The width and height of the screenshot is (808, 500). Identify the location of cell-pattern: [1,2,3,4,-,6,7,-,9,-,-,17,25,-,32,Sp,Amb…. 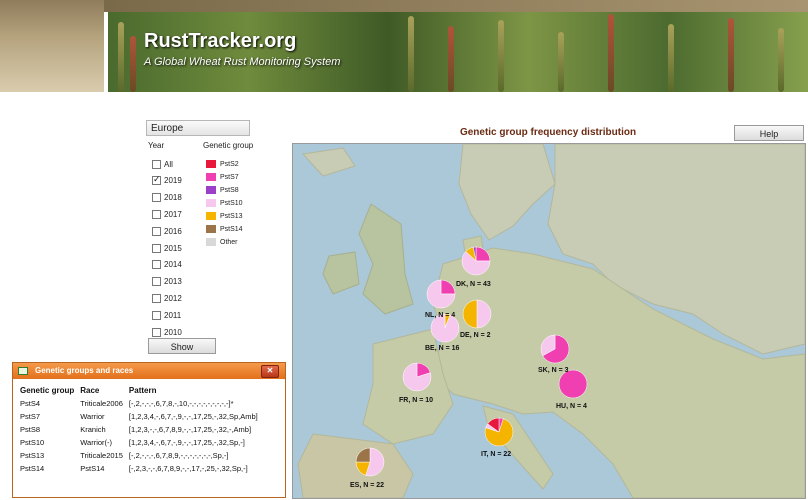
(193, 416).